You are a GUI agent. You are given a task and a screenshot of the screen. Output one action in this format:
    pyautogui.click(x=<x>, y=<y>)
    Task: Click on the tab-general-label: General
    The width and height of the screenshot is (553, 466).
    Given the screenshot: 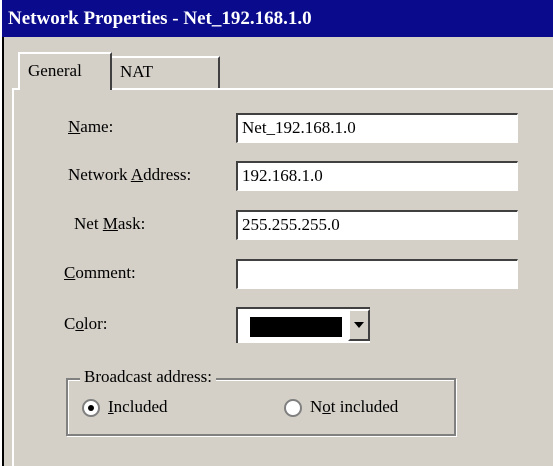 What is the action you would take?
    pyautogui.click(x=55, y=70)
    